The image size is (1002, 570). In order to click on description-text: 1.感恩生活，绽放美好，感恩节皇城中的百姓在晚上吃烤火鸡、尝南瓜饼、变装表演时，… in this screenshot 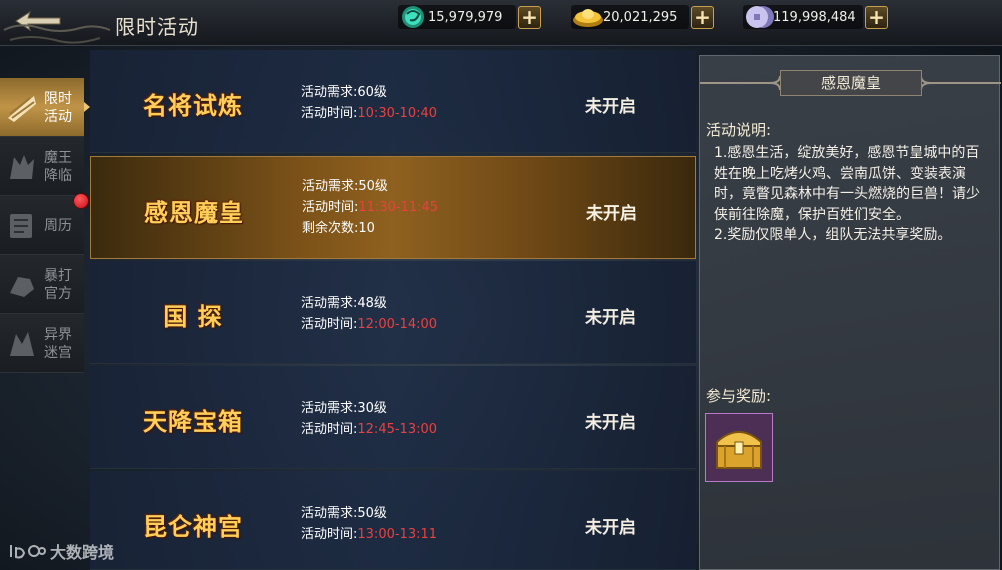, I will do `click(853, 194)`.